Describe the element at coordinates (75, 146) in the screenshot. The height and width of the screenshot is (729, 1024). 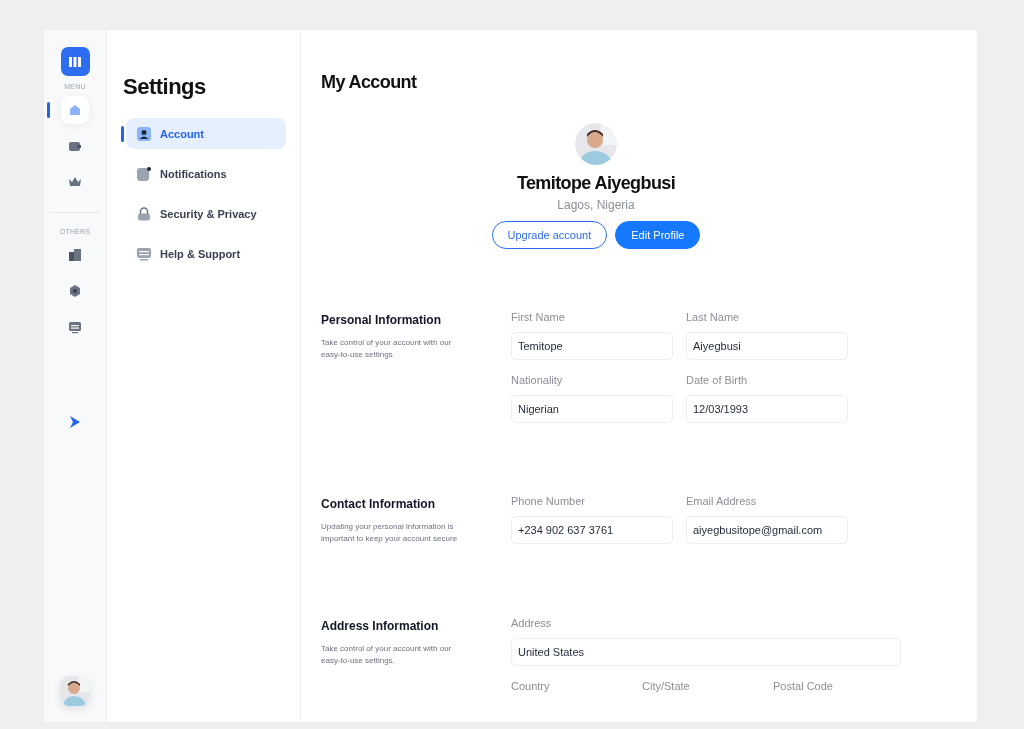
I see `wallet-icon` at that location.